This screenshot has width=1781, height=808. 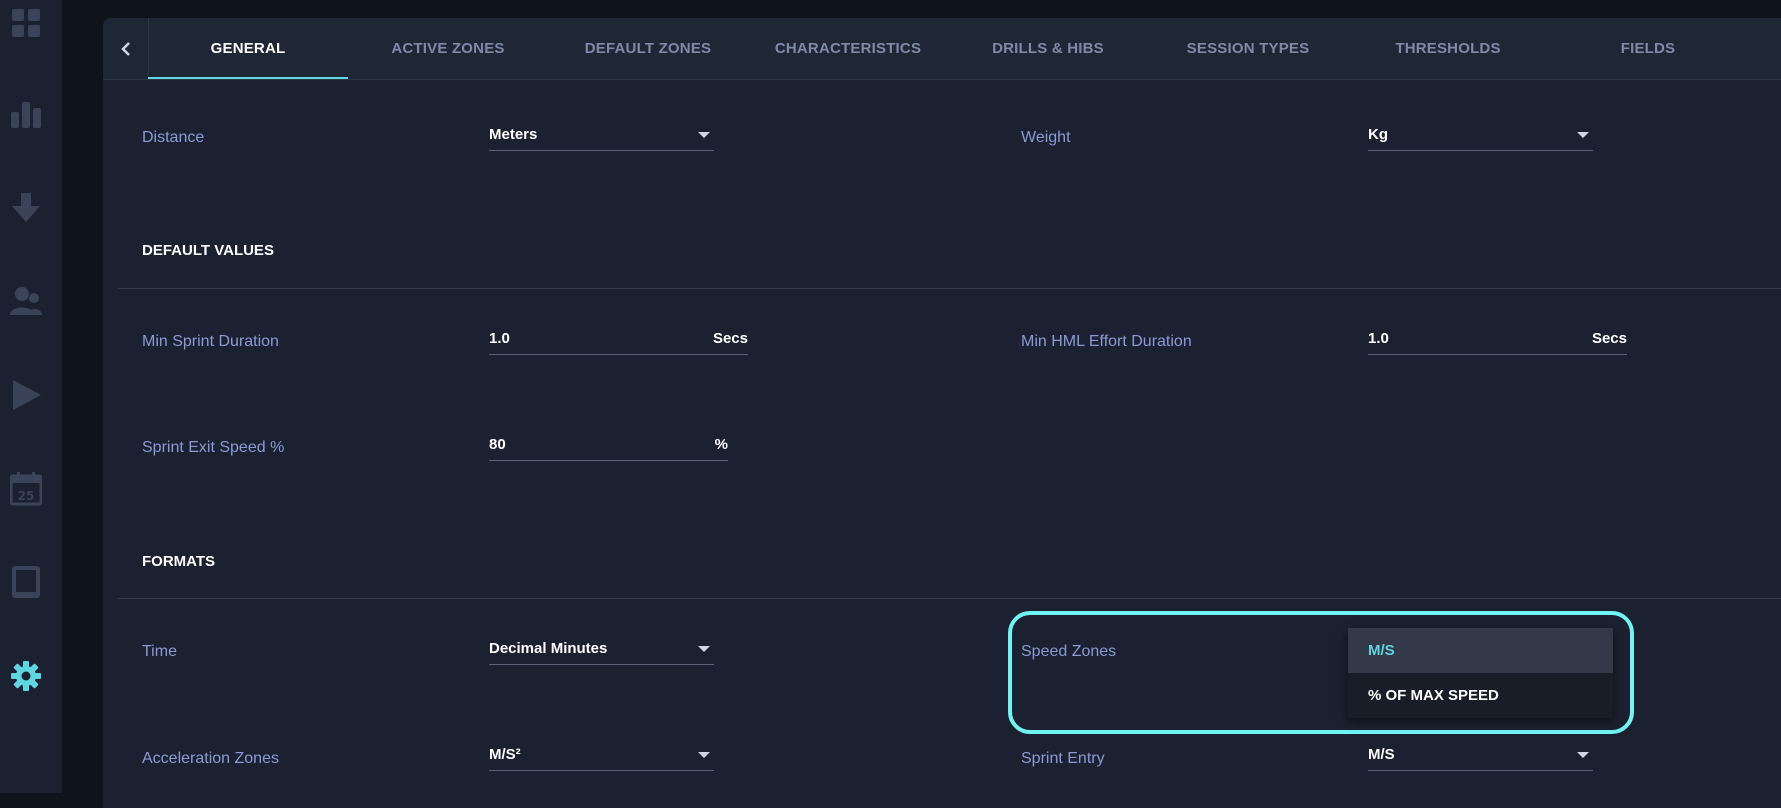 What do you see at coordinates (1648, 48) in the screenshot?
I see `tab-fields: FIELDS` at bounding box center [1648, 48].